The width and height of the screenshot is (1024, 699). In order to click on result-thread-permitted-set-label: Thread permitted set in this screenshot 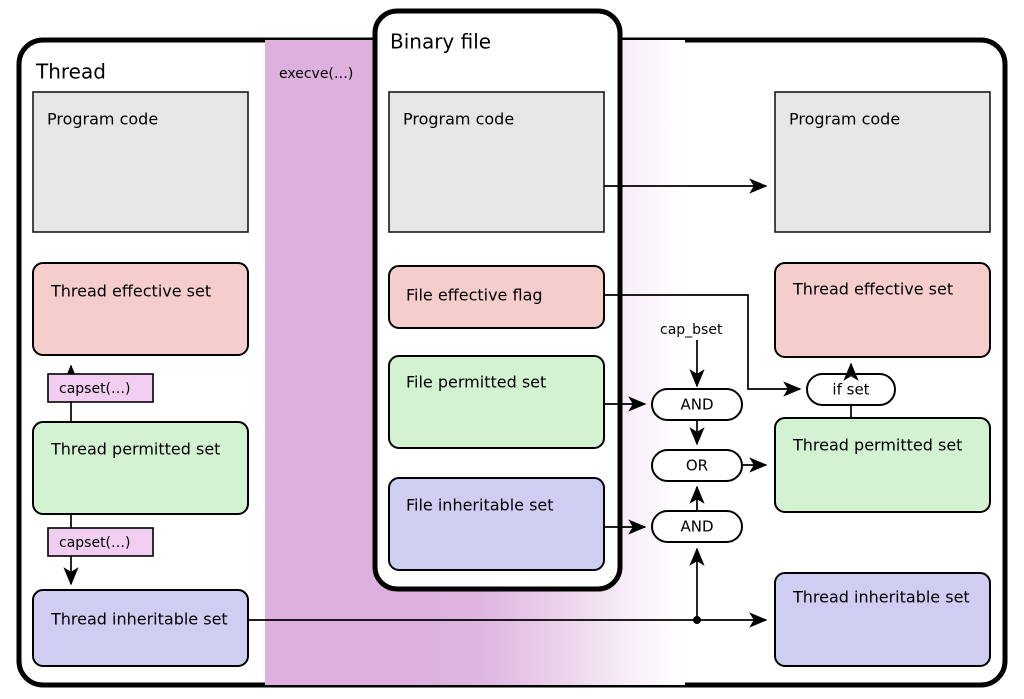, I will do `click(877, 445)`.